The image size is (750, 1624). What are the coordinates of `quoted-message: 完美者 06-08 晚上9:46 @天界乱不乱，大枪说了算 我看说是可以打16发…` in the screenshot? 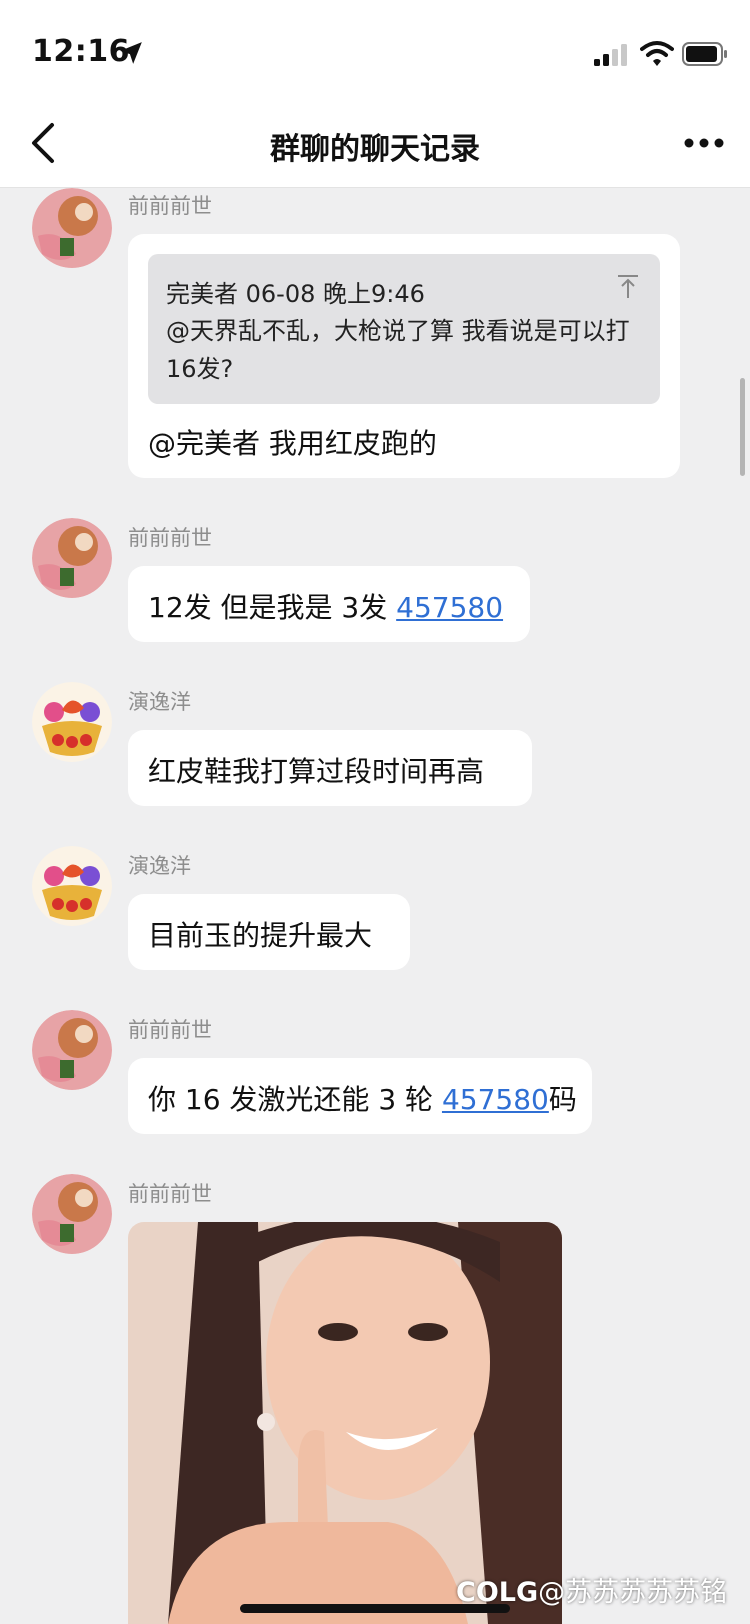 It's located at (404, 329).